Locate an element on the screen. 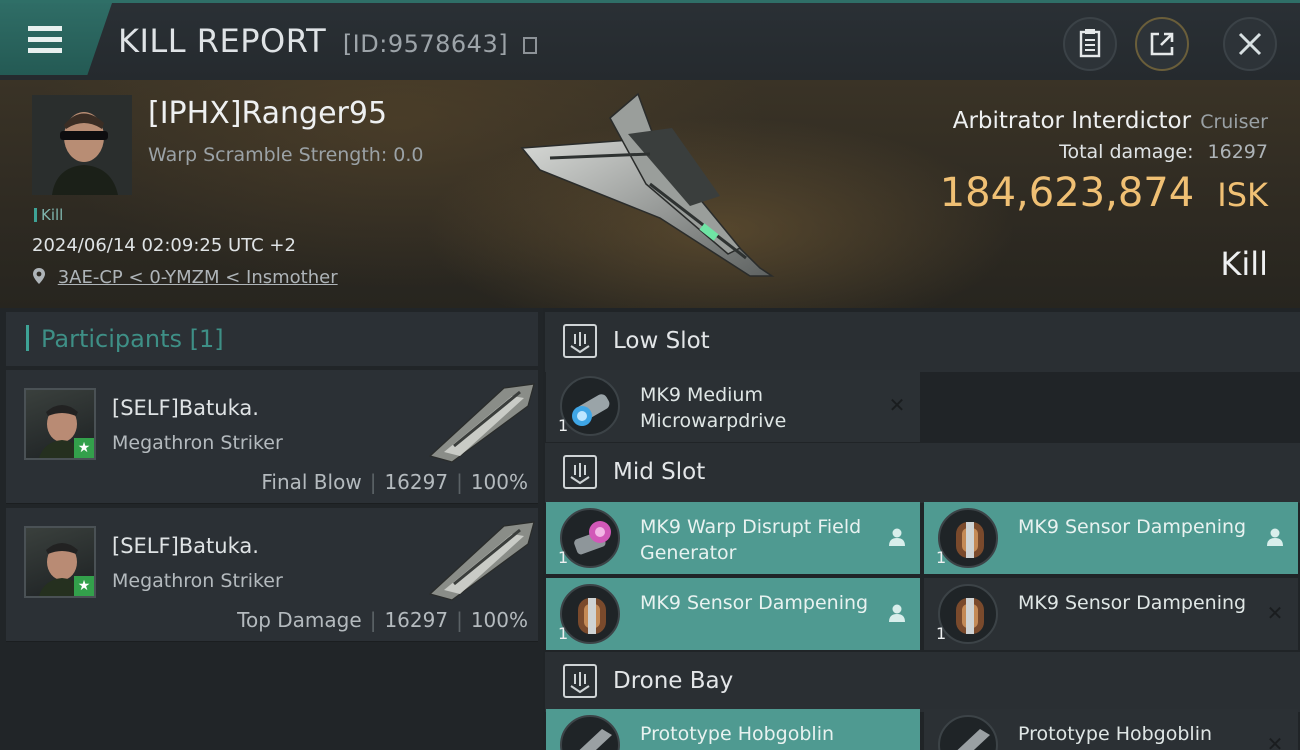 The height and width of the screenshot is (750, 1300). mid-slot-icon is located at coordinates (580, 472).